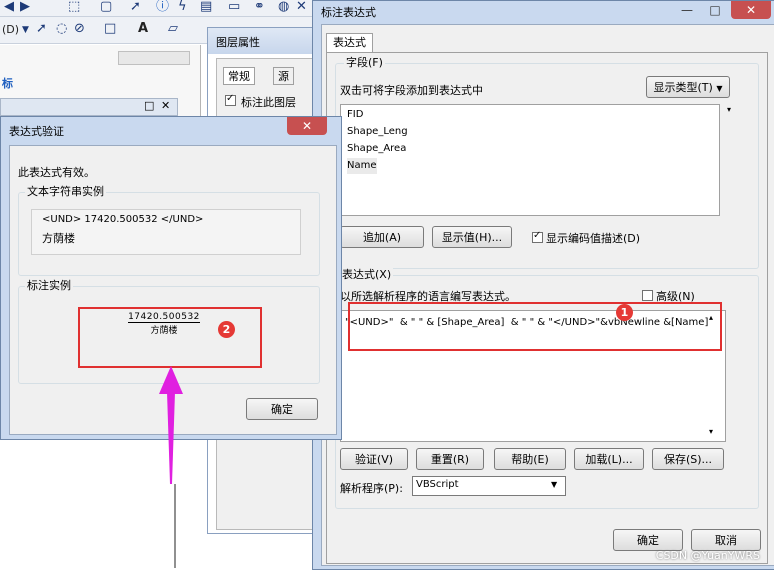 The height and width of the screenshot is (570, 774). Describe the element at coordinates (715, 10) in the screenshot. I see `maximize-button: □` at that location.